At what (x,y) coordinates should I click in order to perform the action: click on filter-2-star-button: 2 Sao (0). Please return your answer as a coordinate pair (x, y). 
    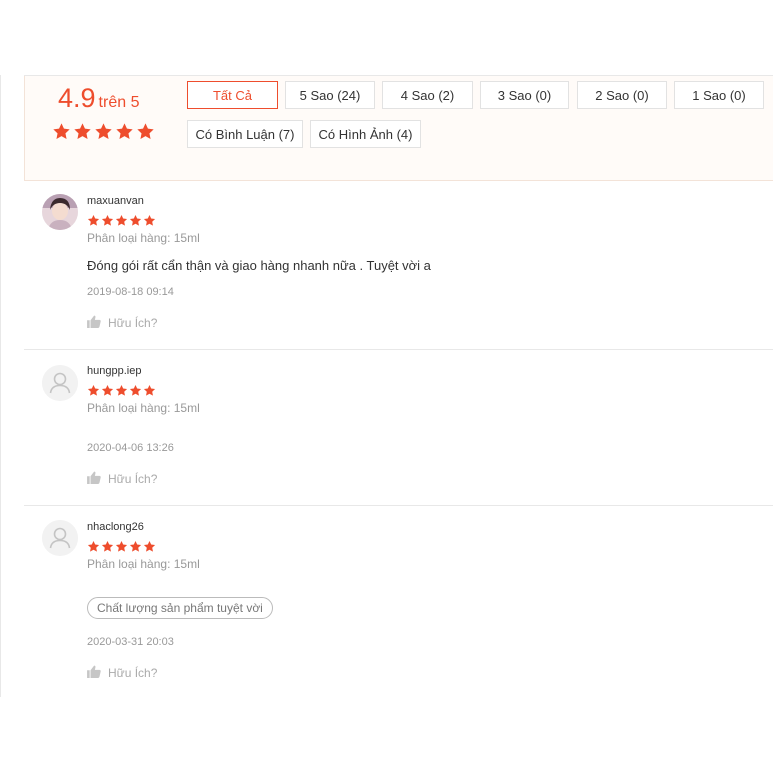
    Looking at the image, I should click on (622, 95).